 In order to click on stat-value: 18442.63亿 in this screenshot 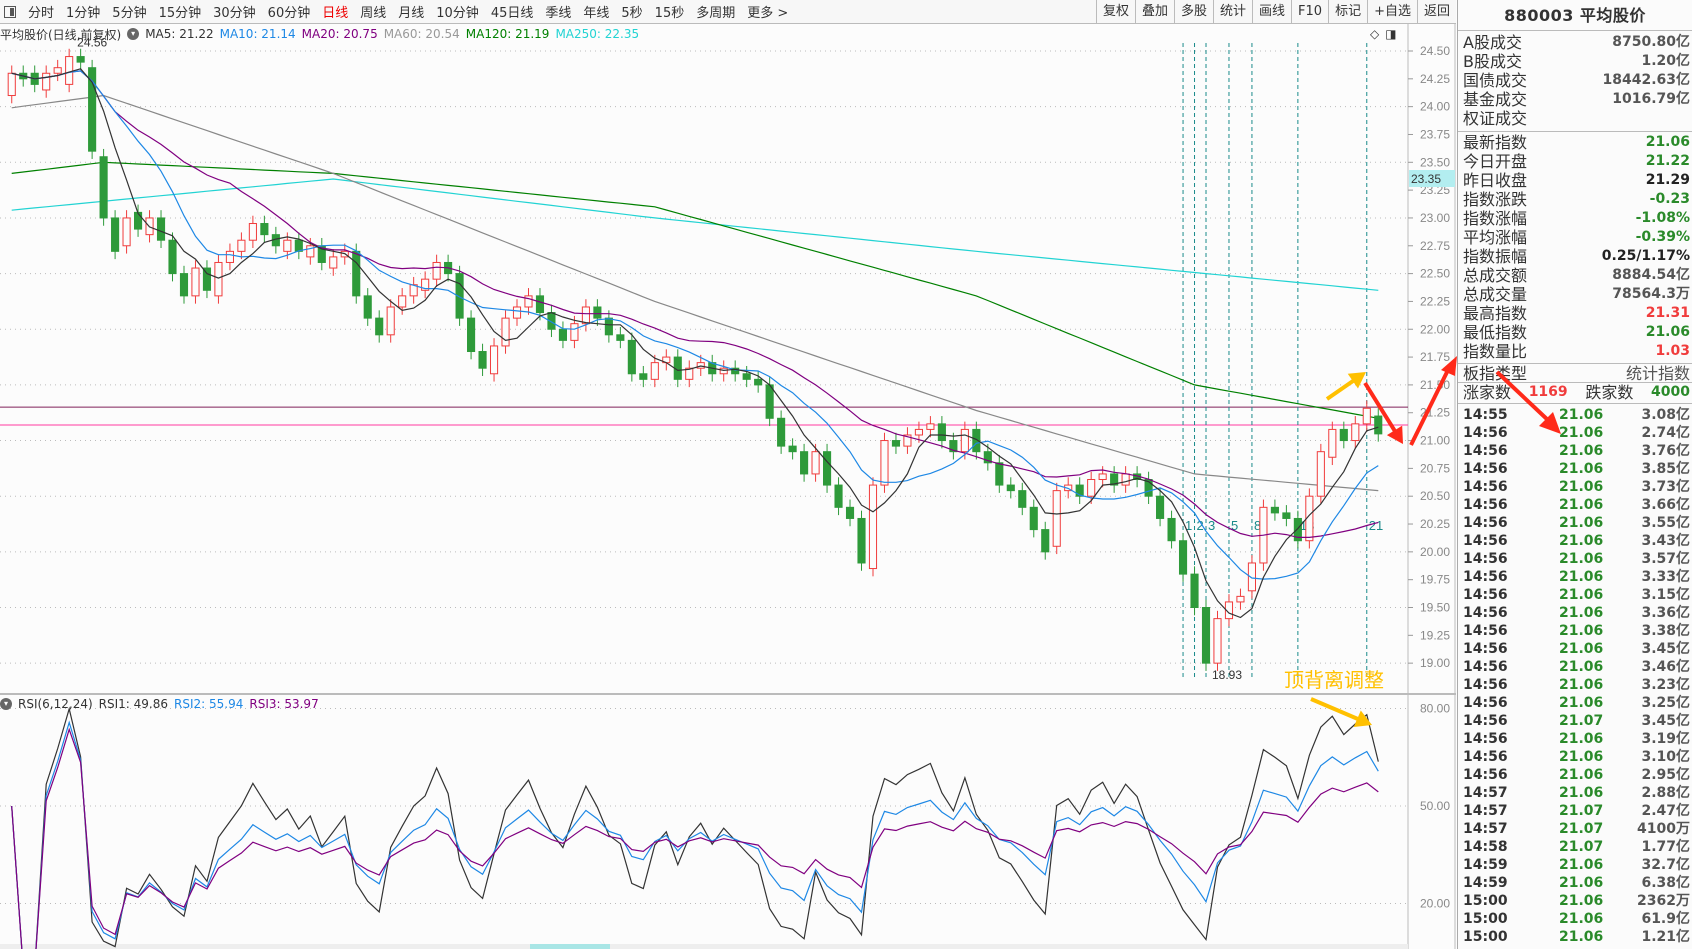, I will do `click(1646, 80)`.